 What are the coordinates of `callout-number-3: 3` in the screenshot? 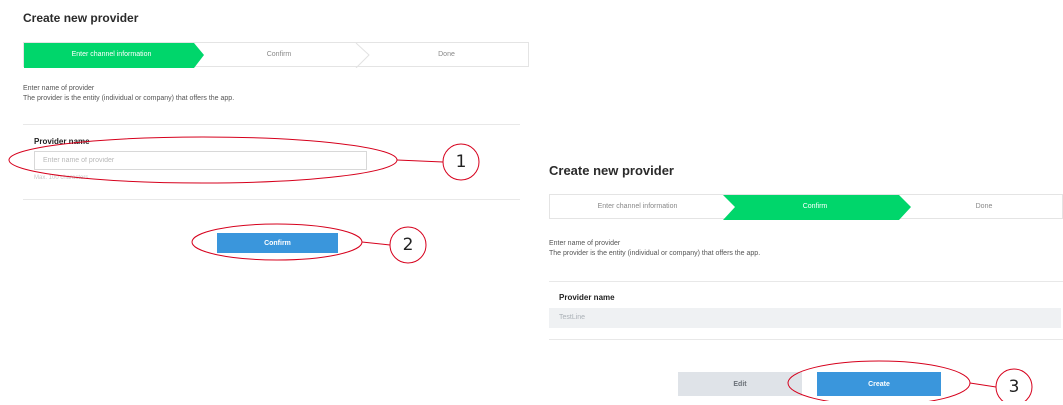 It's located at (1014, 387).